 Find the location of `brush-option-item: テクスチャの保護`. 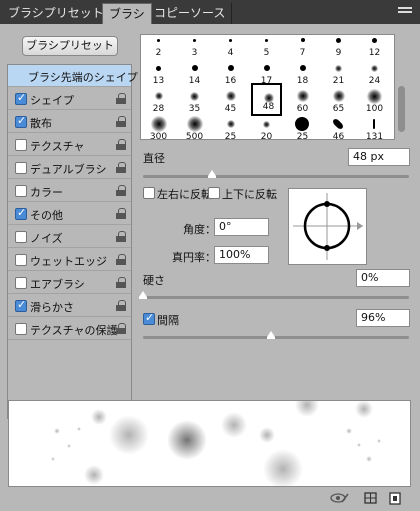

brush-option-item: テクスチャの保護 is located at coordinates (69, 329).